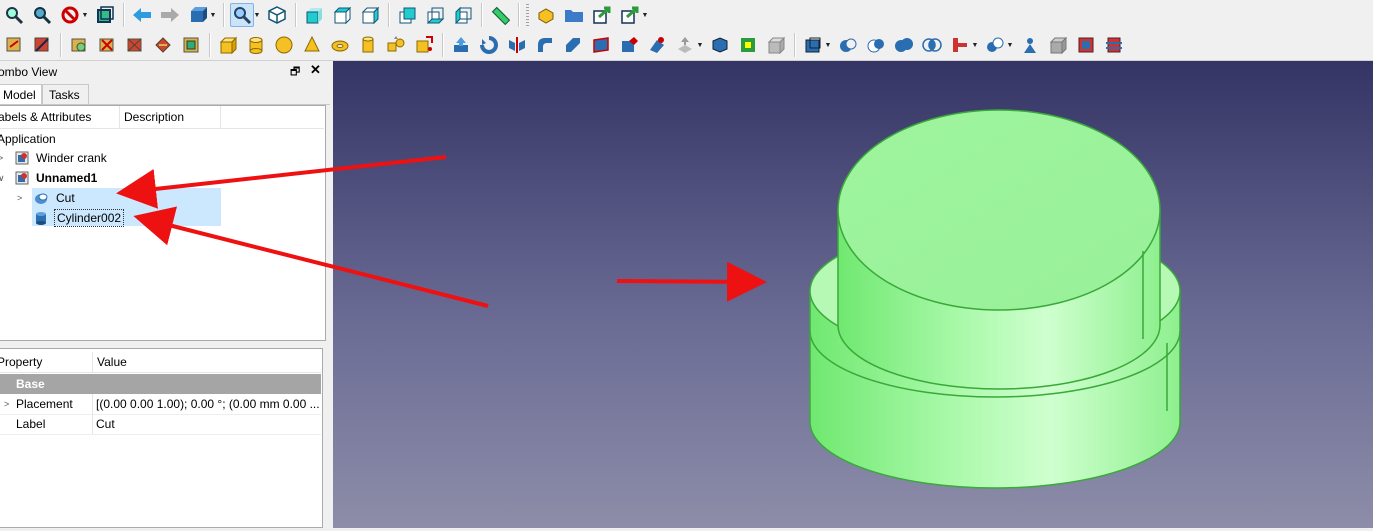 The width and height of the screenshot is (1373, 531). What do you see at coordinates (281, 182) in the screenshot?
I see `annotation-arrow-to-cut` at bounding box center [281, 182].